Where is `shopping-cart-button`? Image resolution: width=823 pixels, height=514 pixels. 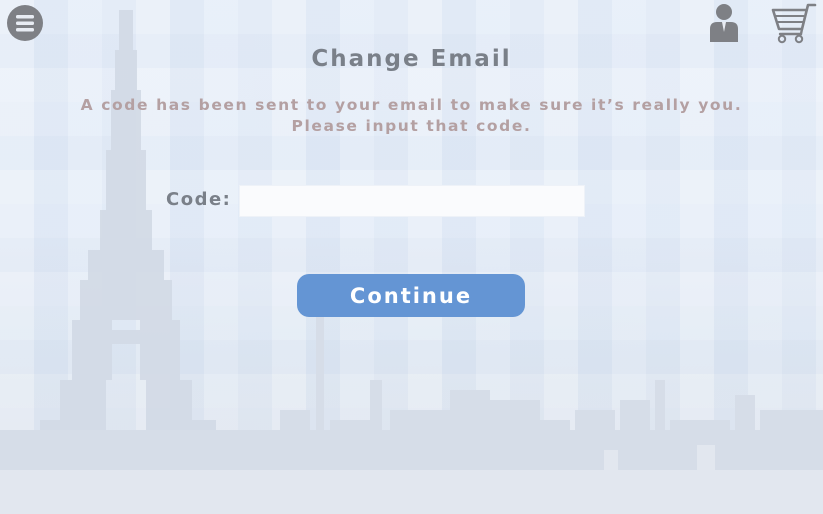
shopping-cart-button is located at coordinates (793, 23).